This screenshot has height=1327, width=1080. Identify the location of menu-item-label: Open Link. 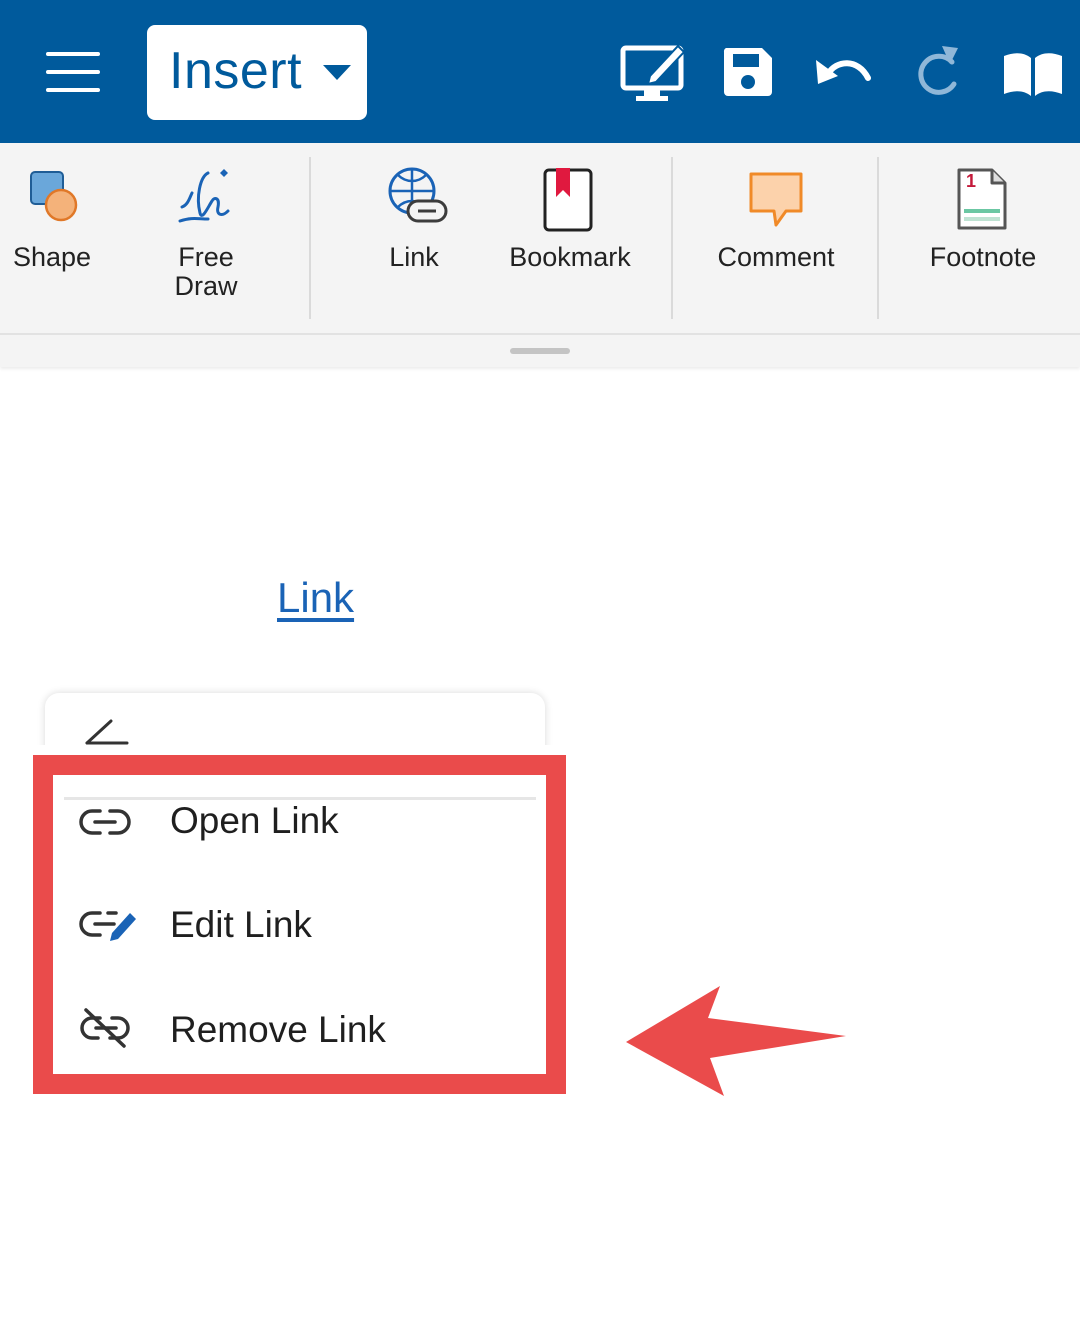
(254, 820).